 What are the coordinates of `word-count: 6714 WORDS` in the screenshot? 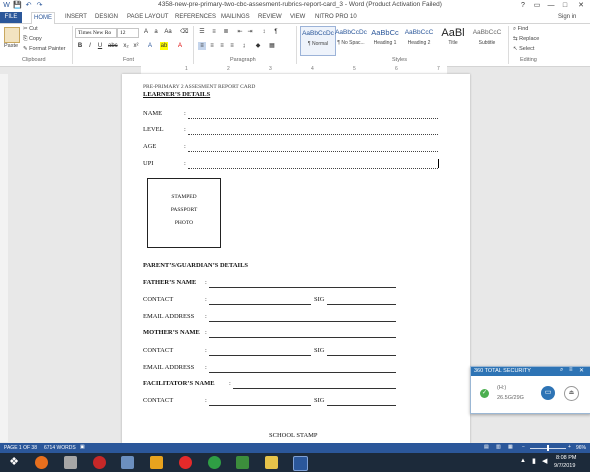 It's located at (60, 448).